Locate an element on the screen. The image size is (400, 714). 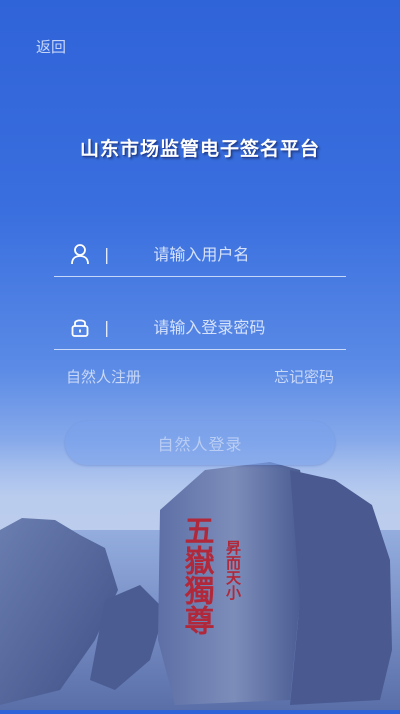
forgot-password-link: 忘记密码 is located at coordinates (304, 376).